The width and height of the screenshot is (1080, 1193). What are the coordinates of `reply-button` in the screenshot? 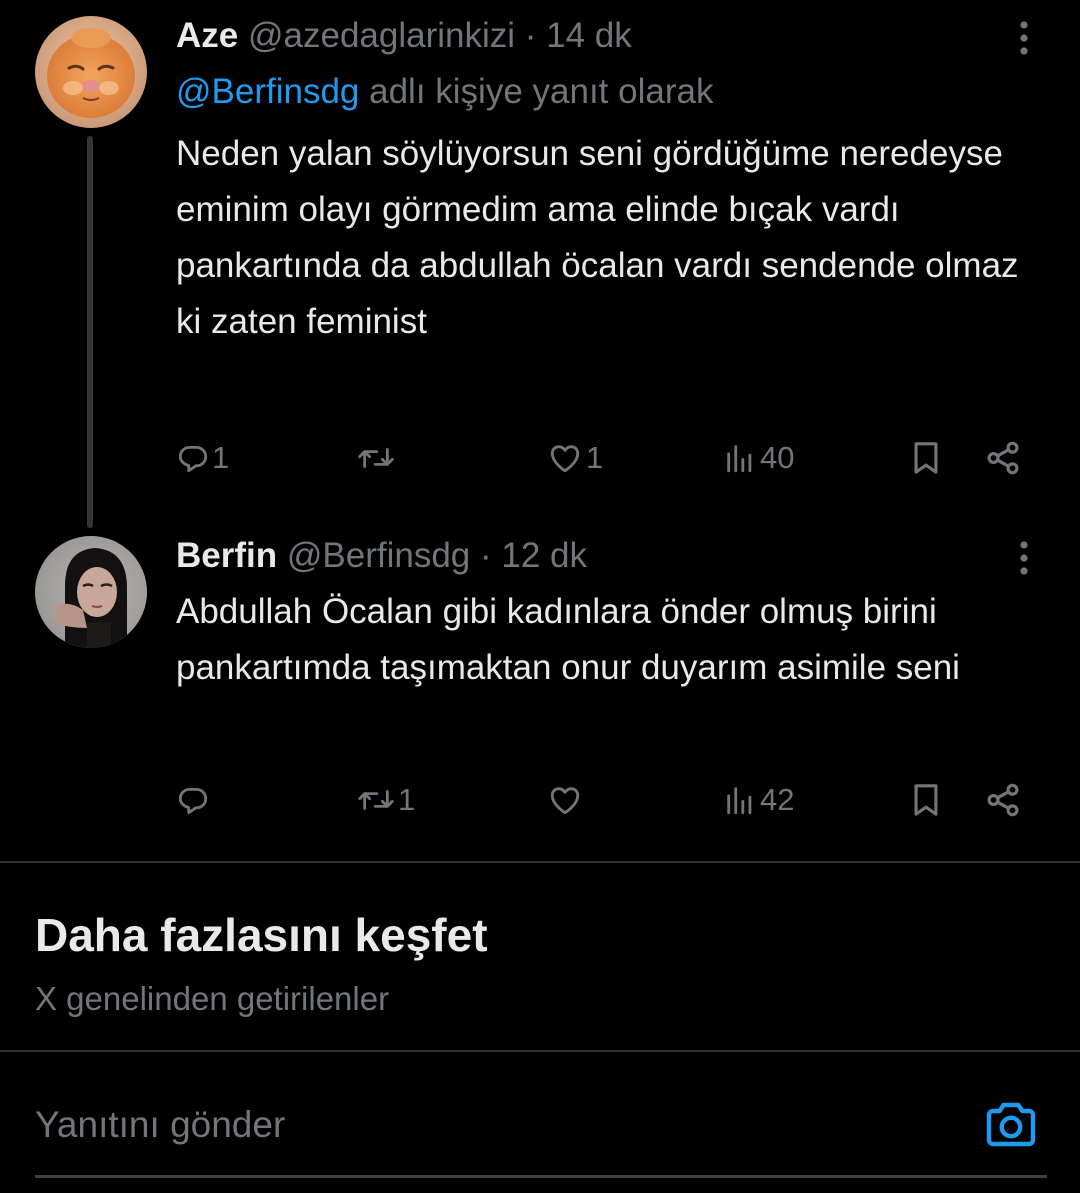 It's located at (194, 800).